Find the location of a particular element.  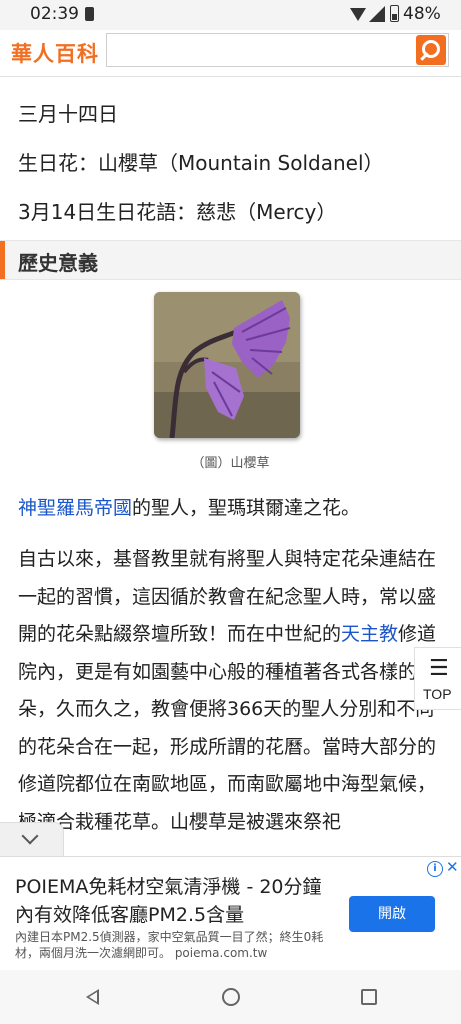

date-text: 三月十四日 is located at coordinates (68, 114).